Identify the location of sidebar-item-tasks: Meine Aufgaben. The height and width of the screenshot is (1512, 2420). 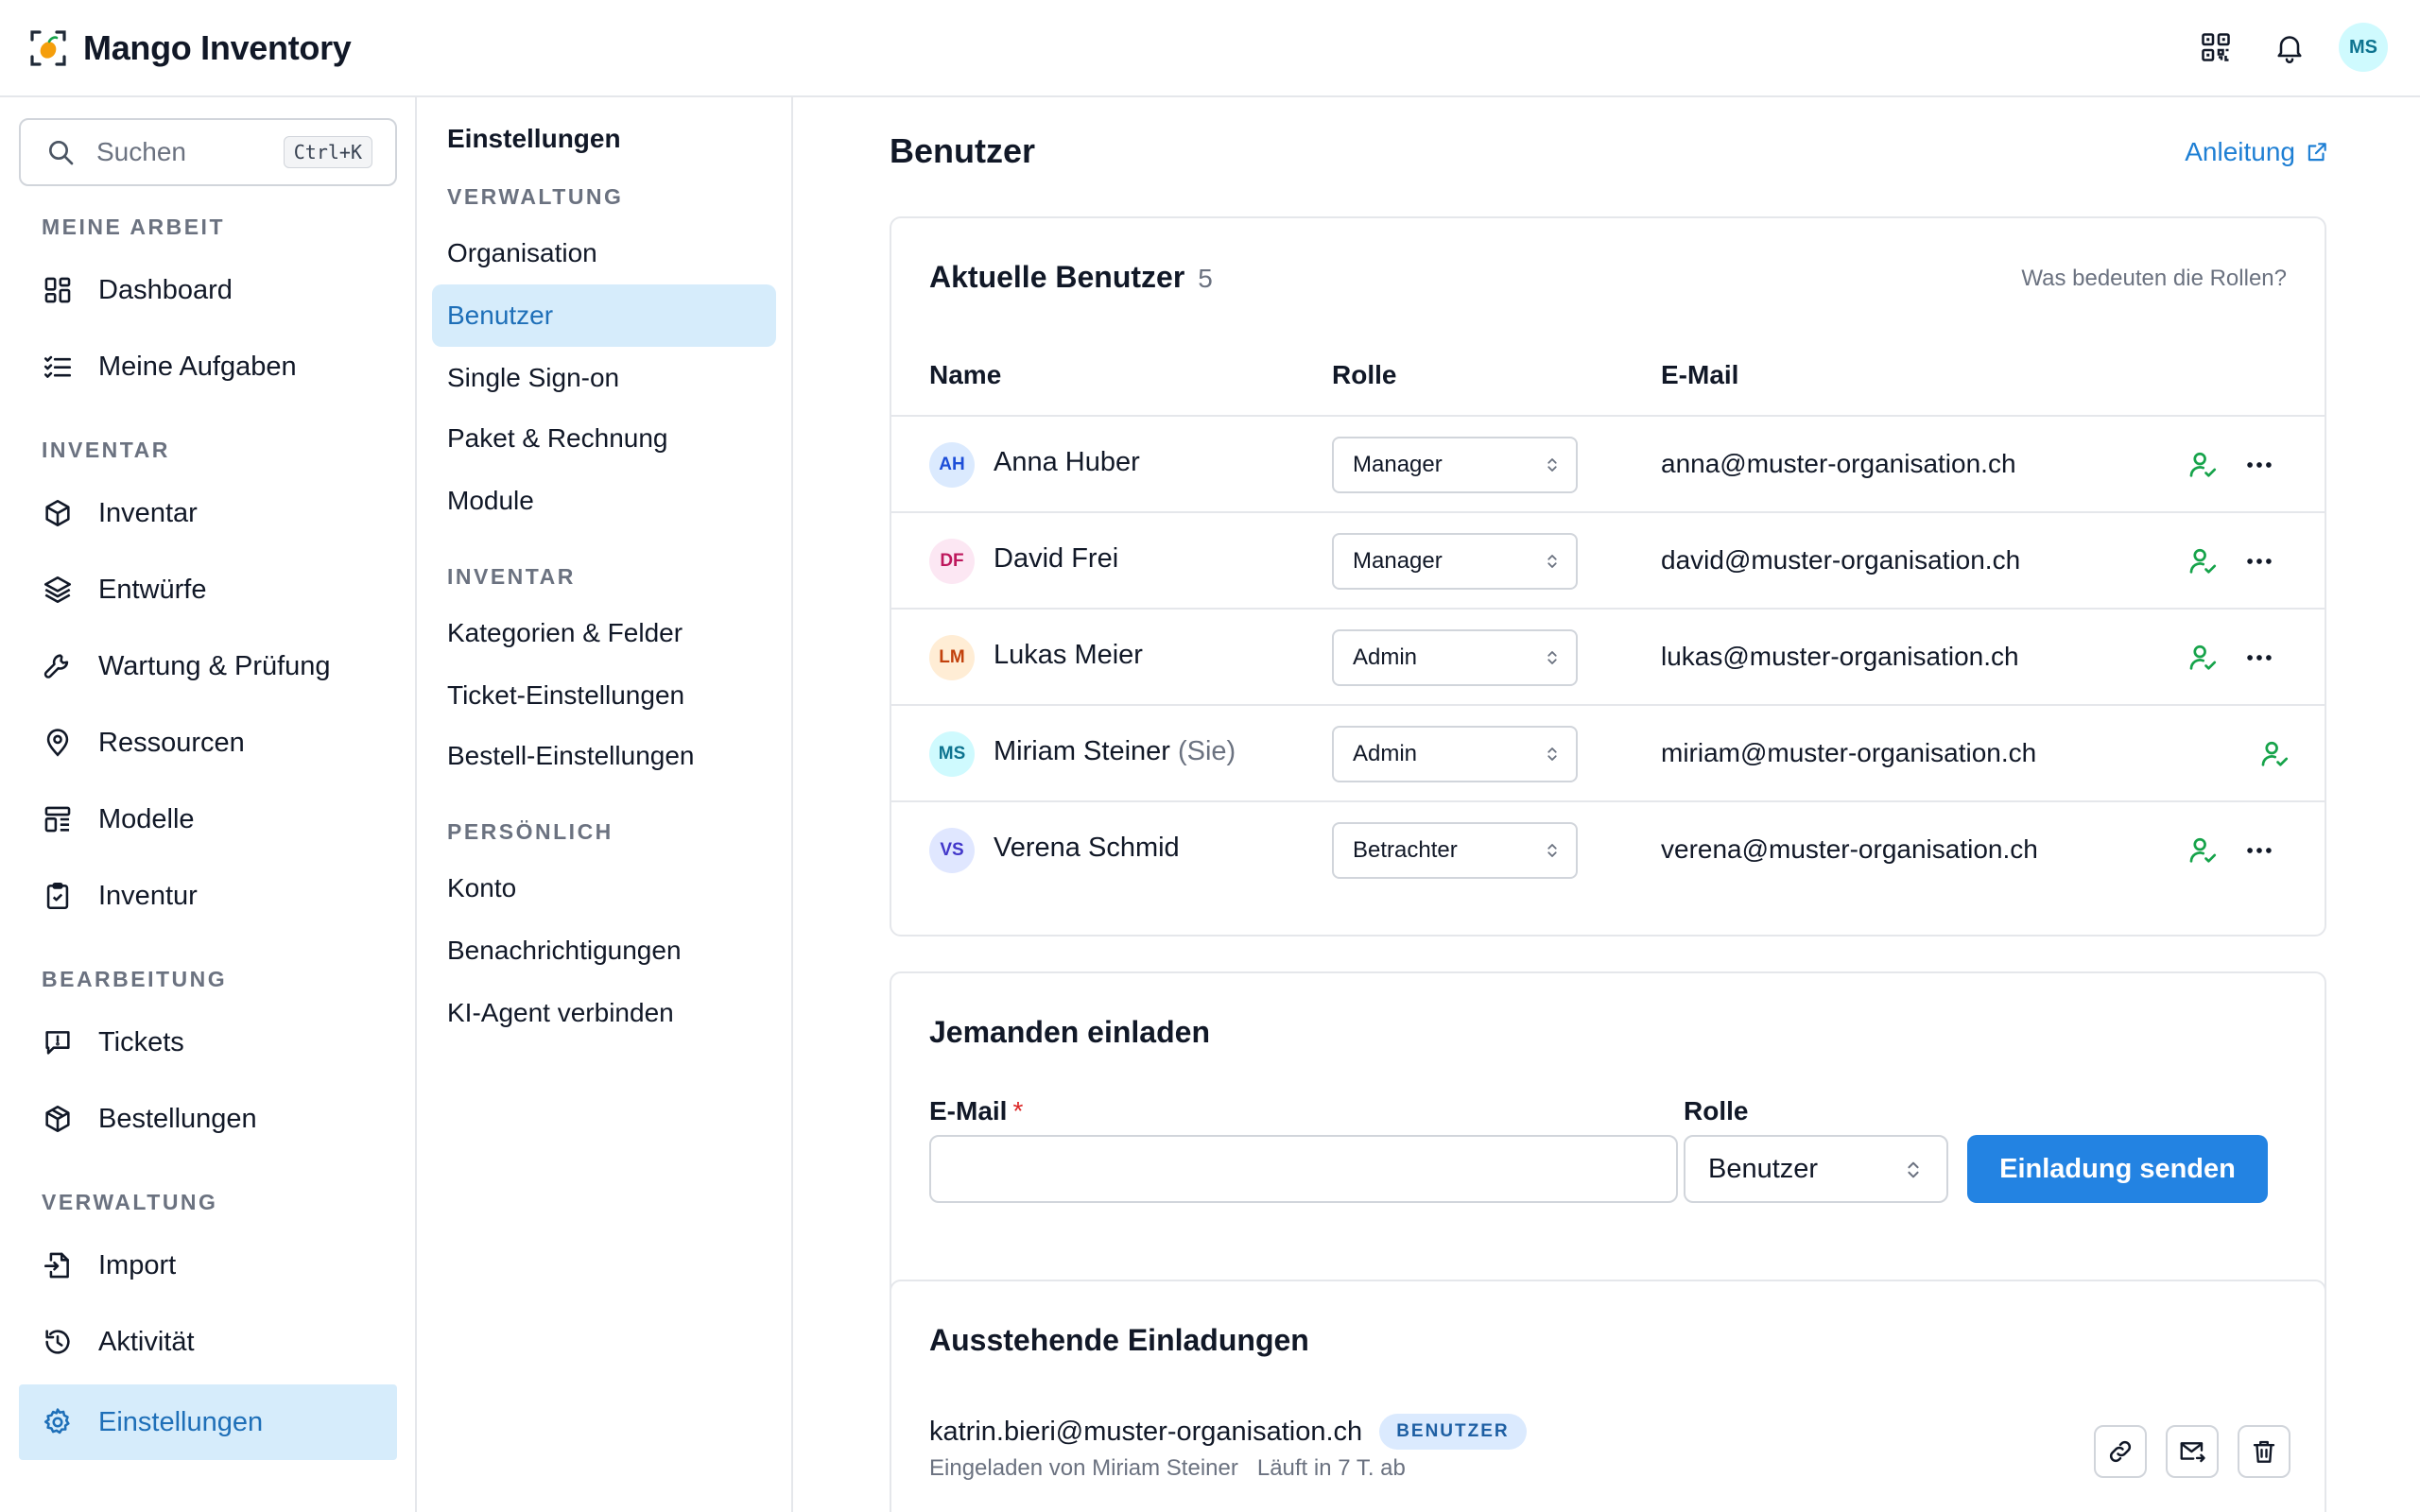
(208, 366).